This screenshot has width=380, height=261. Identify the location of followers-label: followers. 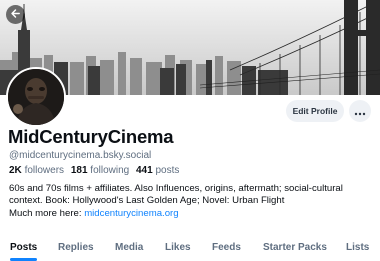
(44, 170).